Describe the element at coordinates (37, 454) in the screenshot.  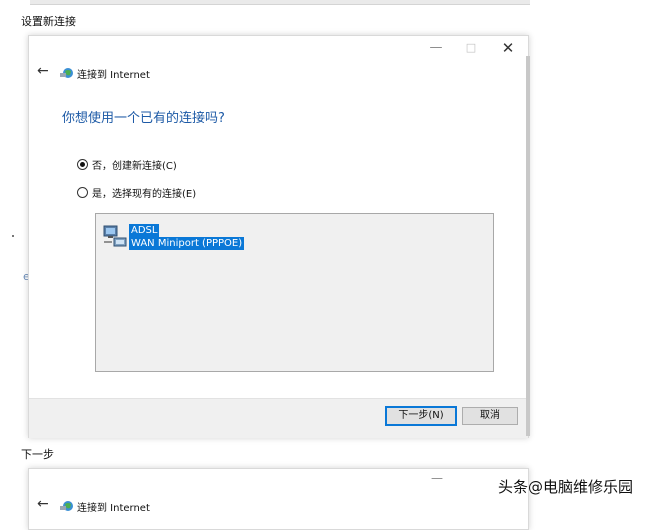
I see `step-caption-next: 下一步` at that location.